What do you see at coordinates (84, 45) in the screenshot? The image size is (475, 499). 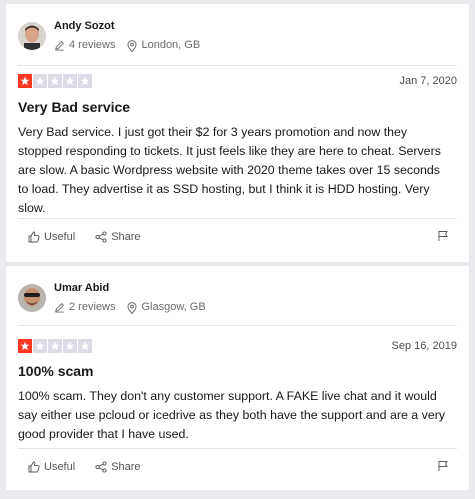 I see `review-count: 4 reviews` at bounding box center [84, 45].